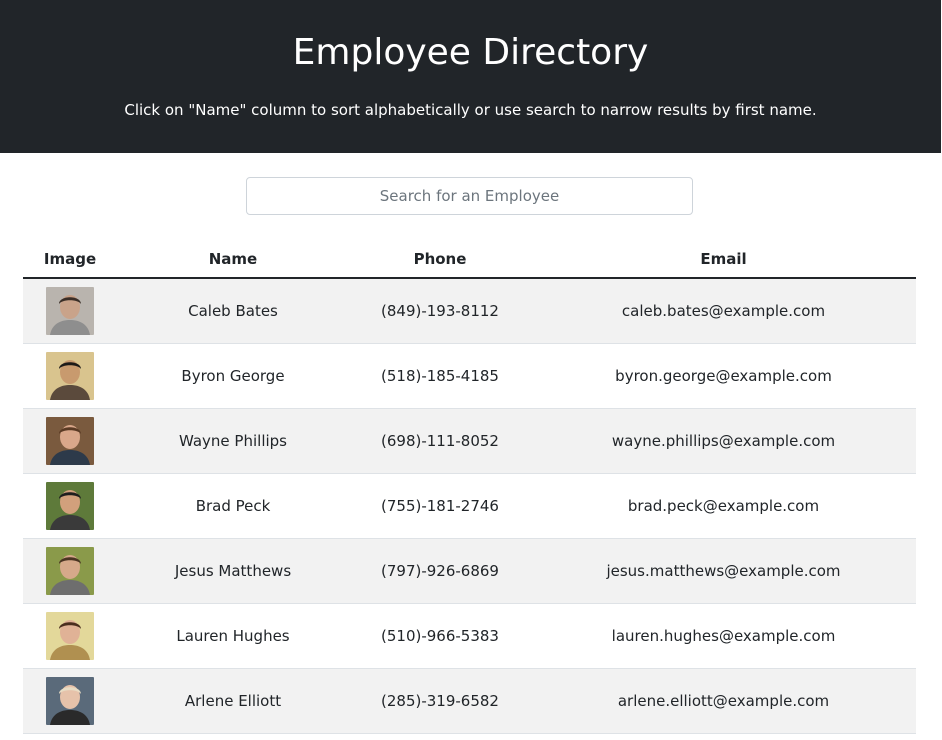 The image size is (942, 740). I want to click on column-header-email: Email, so click(723, 260).